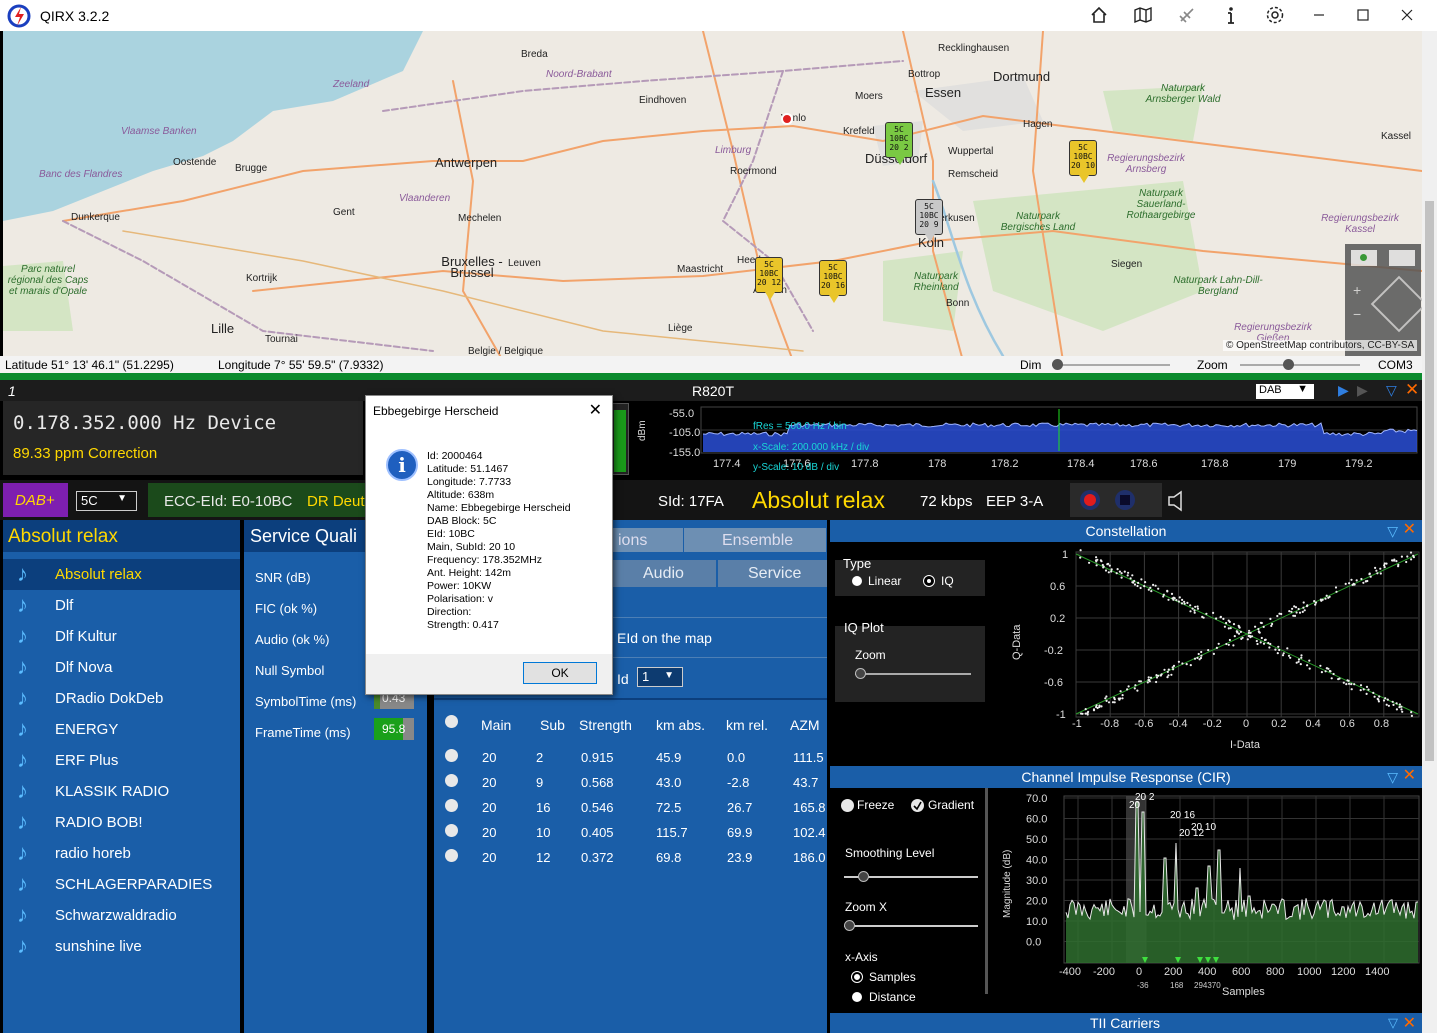 Image resolution: width=1437 pixels, height=1033 pixels. I want to click on tii-row: 20 16 0.546 72.5 26.7 165.8, so click(630, 807).